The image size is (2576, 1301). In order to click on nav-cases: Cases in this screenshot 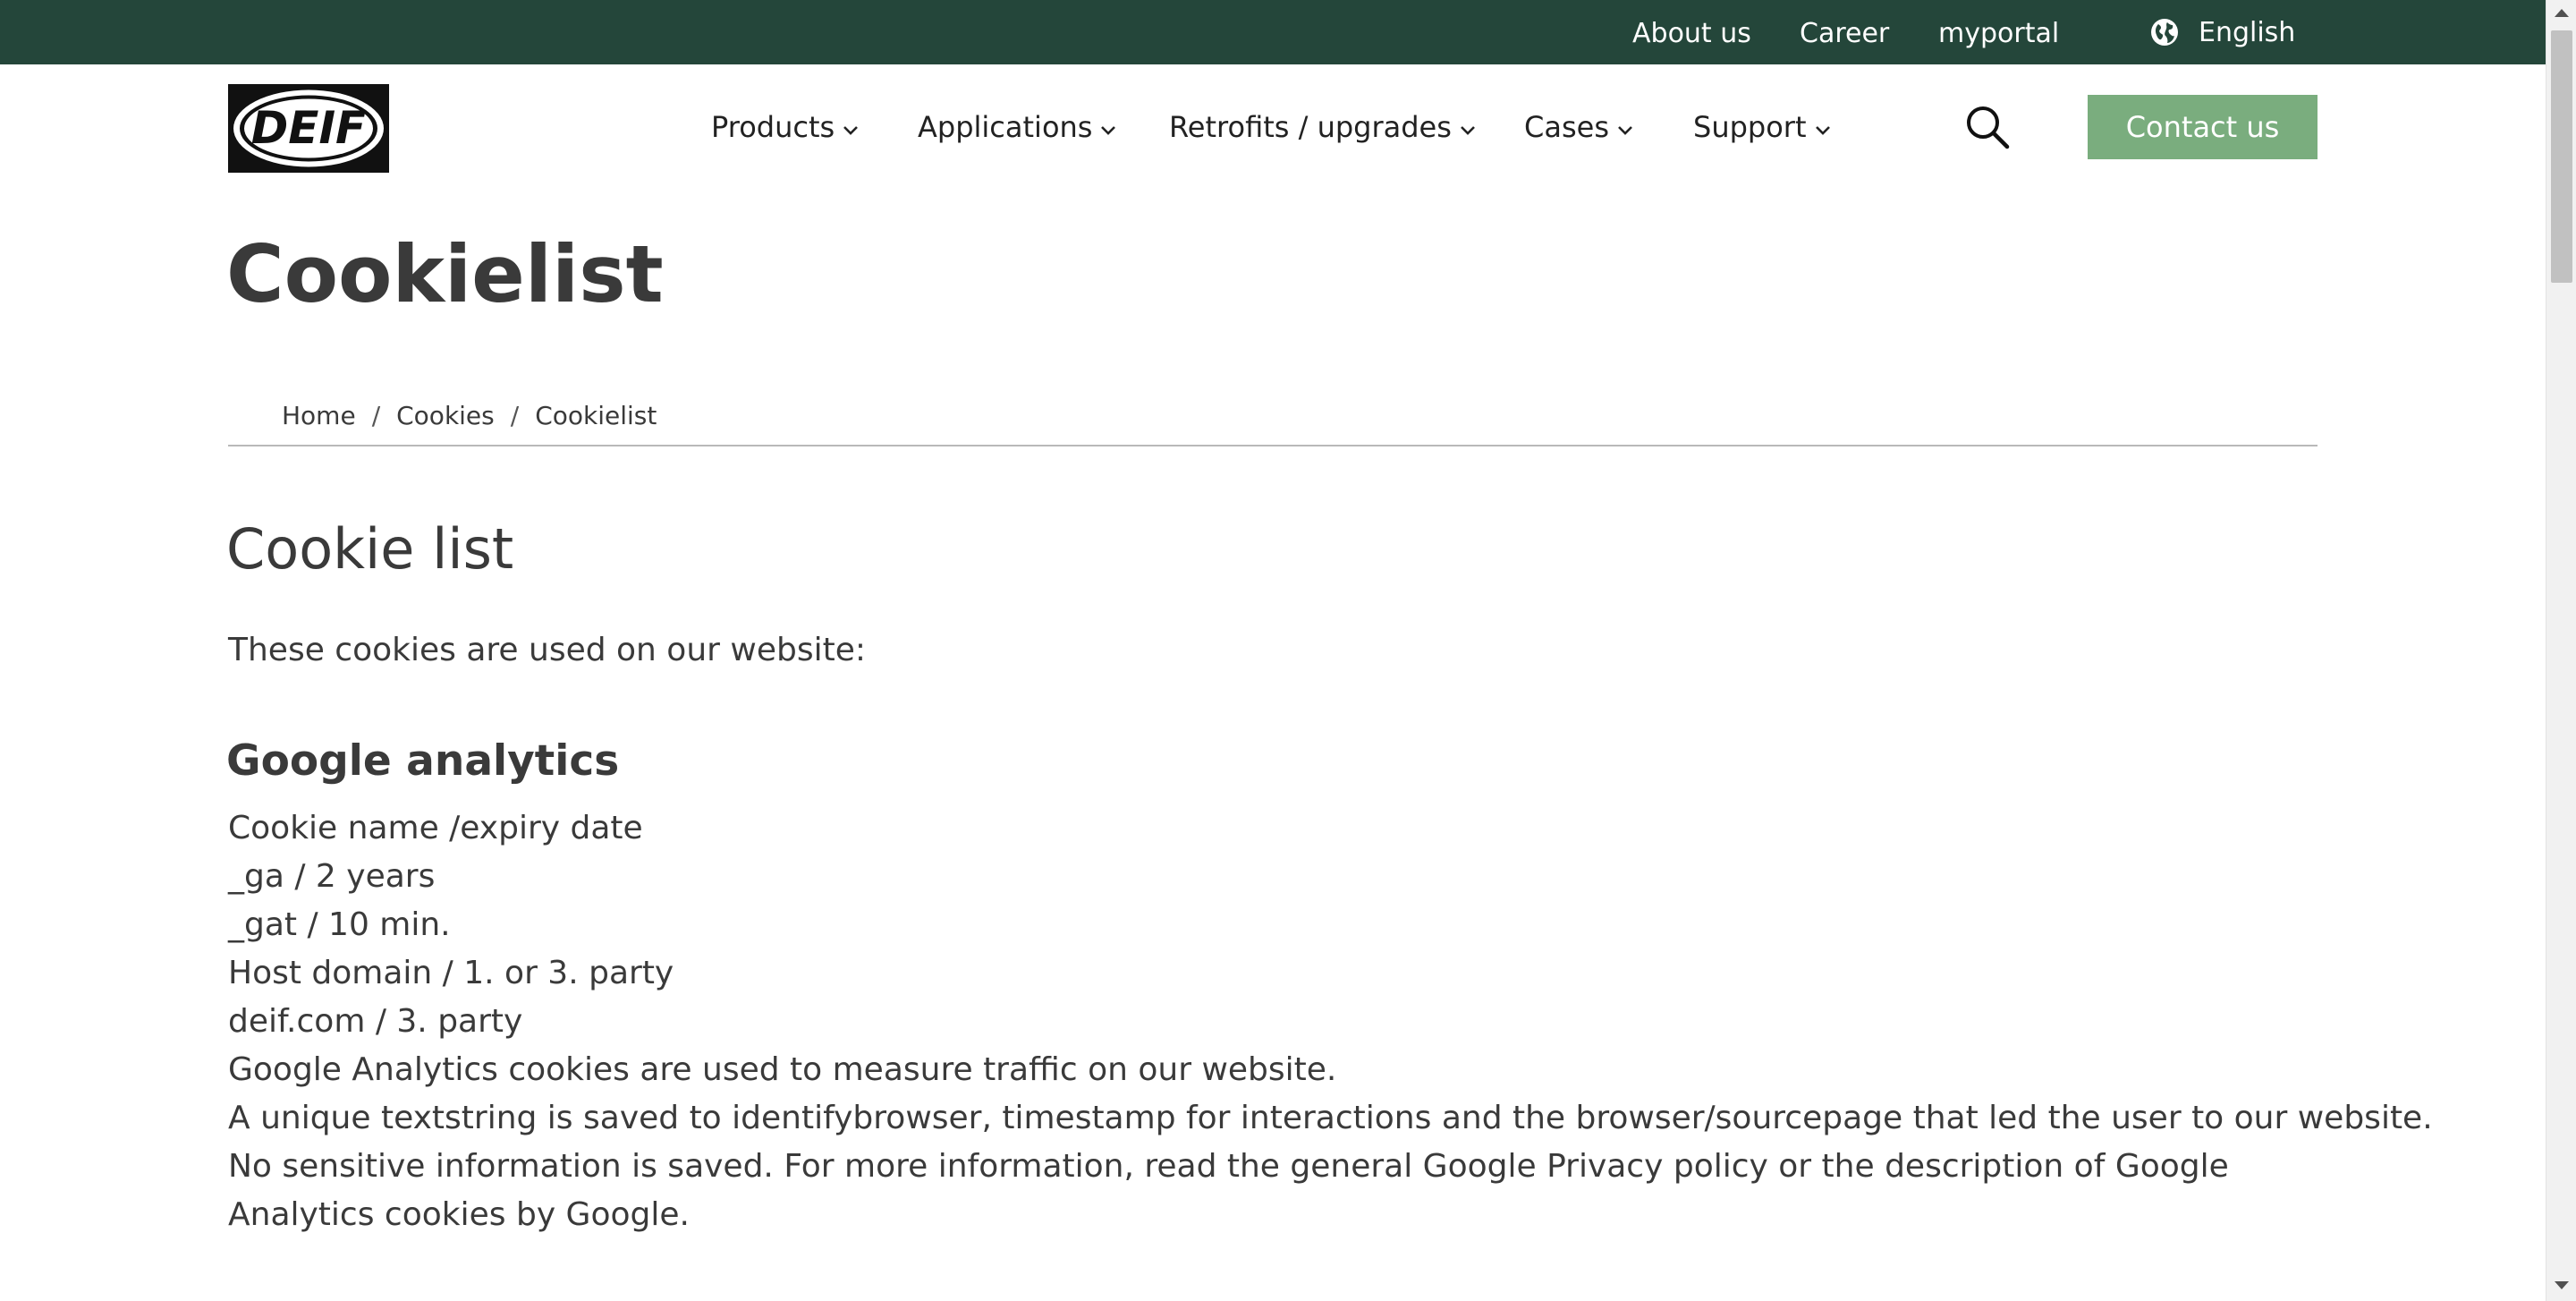, I will do `click(1579, 127)`.